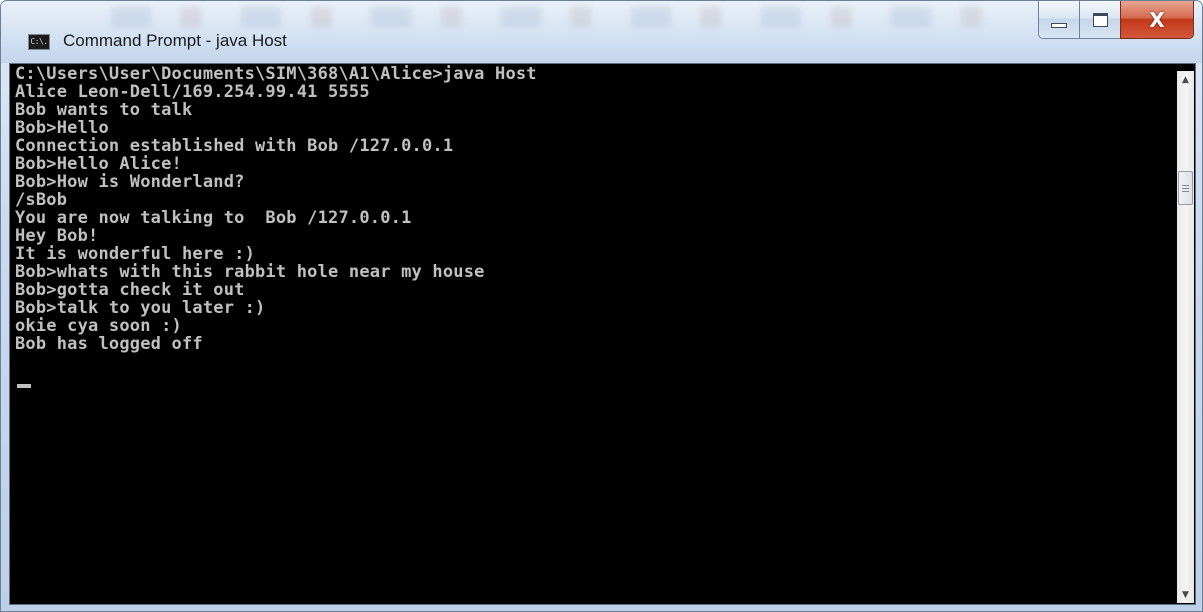 This screenshot has height=612, width=1203. Describe the element at coordinates (1059, 25) in the screenshot. I see `minimize-icon` at that location.